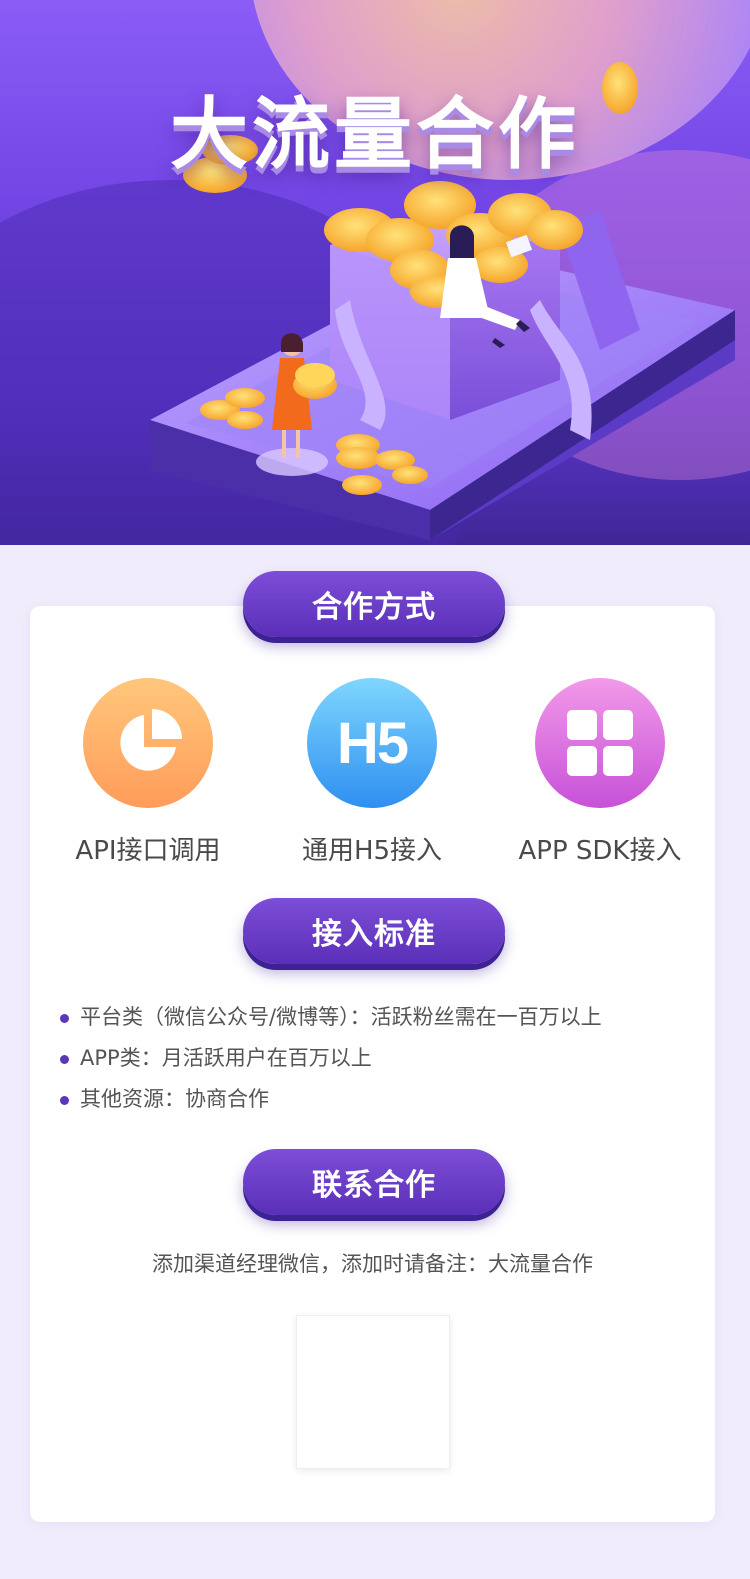 This screenshot has width=750, height=1579. What do you see at coordinates (148, 743) in the screenshot?
I see `pie-chart-icon` at bounding box center [148, 743].